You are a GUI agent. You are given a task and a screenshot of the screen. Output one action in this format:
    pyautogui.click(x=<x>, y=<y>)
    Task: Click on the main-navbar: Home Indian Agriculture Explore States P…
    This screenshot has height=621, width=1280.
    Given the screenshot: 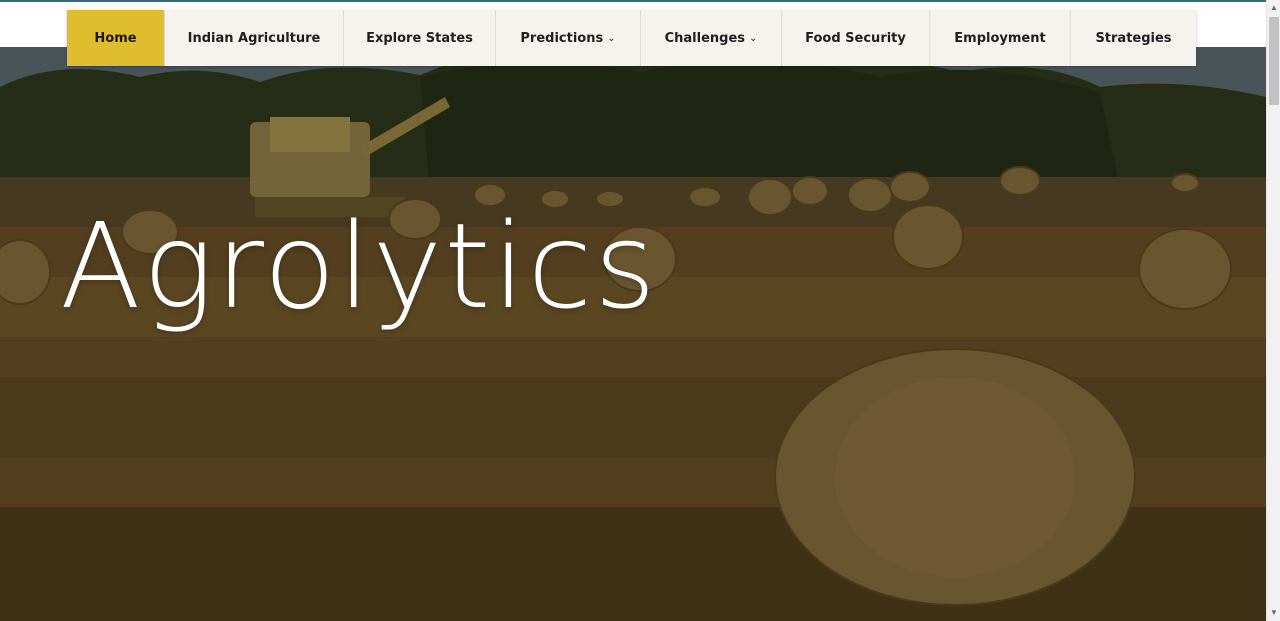 What is the action you would take?
    pyautogui.click(x=631, y=38)
    